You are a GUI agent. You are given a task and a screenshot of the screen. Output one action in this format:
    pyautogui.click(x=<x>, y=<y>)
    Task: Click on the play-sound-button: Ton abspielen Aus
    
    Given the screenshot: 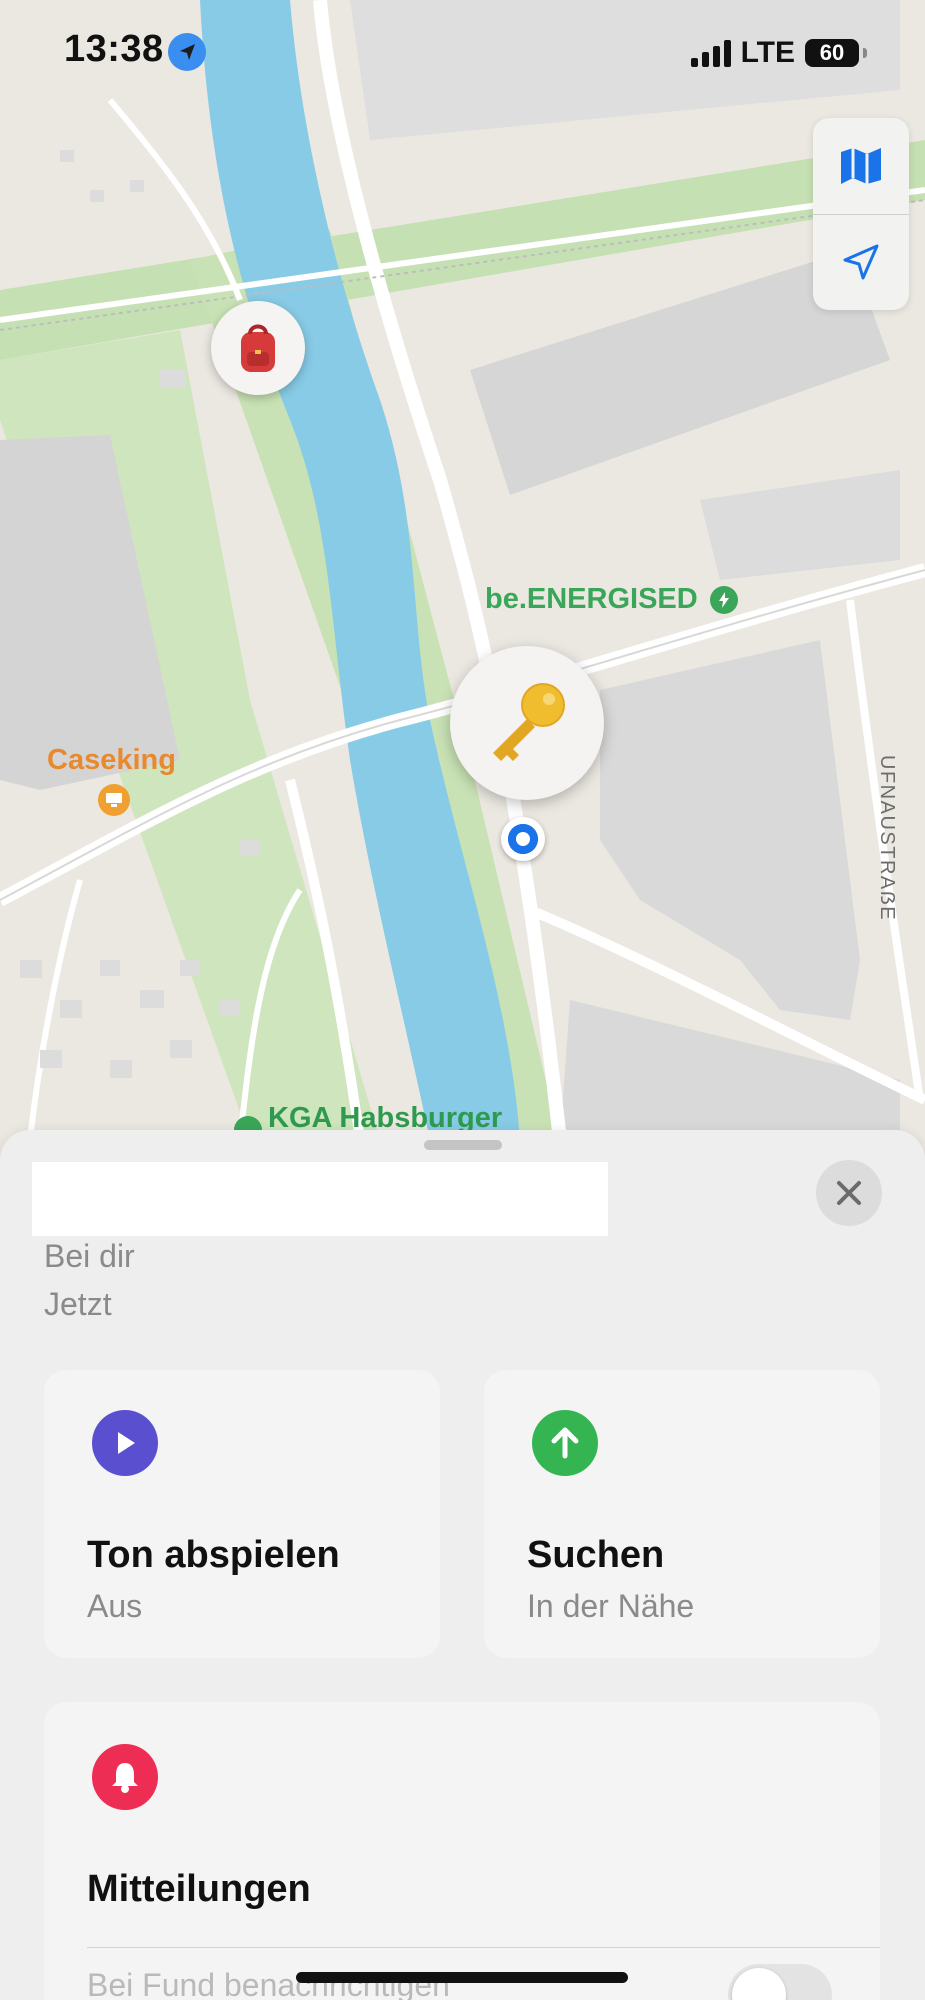 What is the action you would take?
    pyautogui.click(x=242, y=1514)
    